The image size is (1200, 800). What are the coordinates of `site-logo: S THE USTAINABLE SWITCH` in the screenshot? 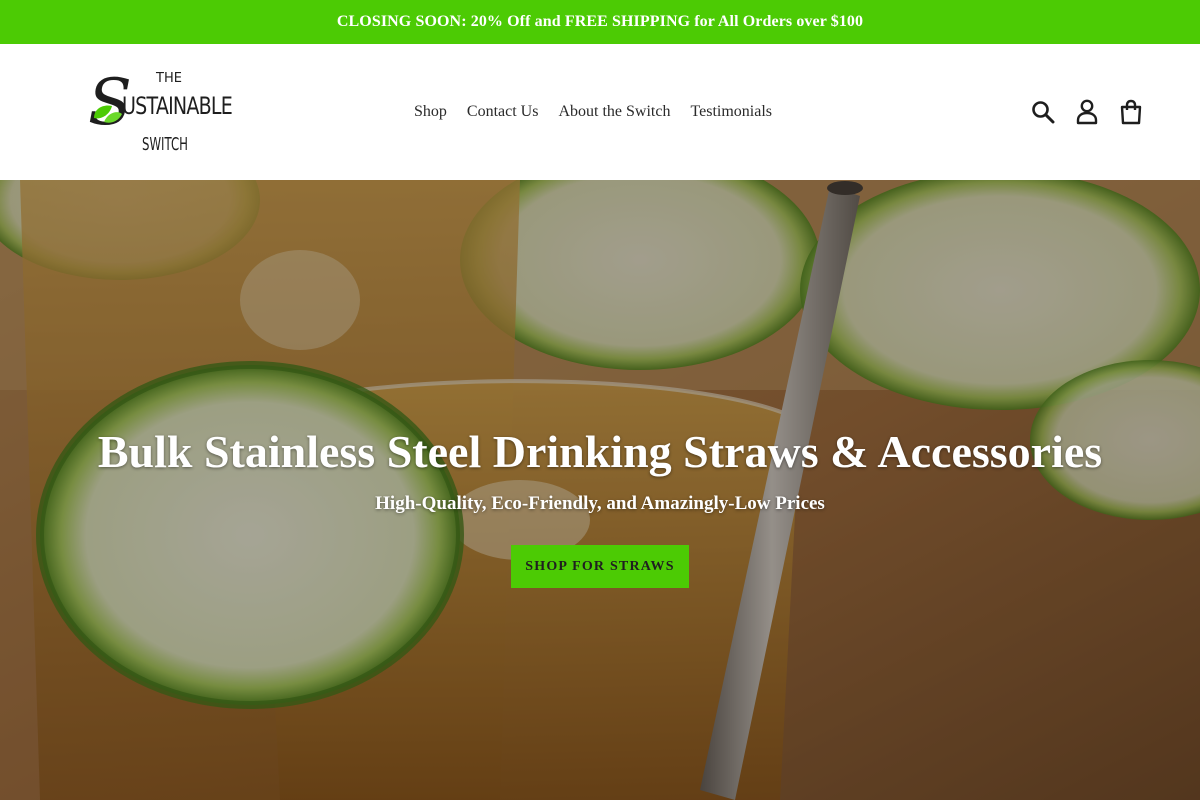 It's located at (160, 110).